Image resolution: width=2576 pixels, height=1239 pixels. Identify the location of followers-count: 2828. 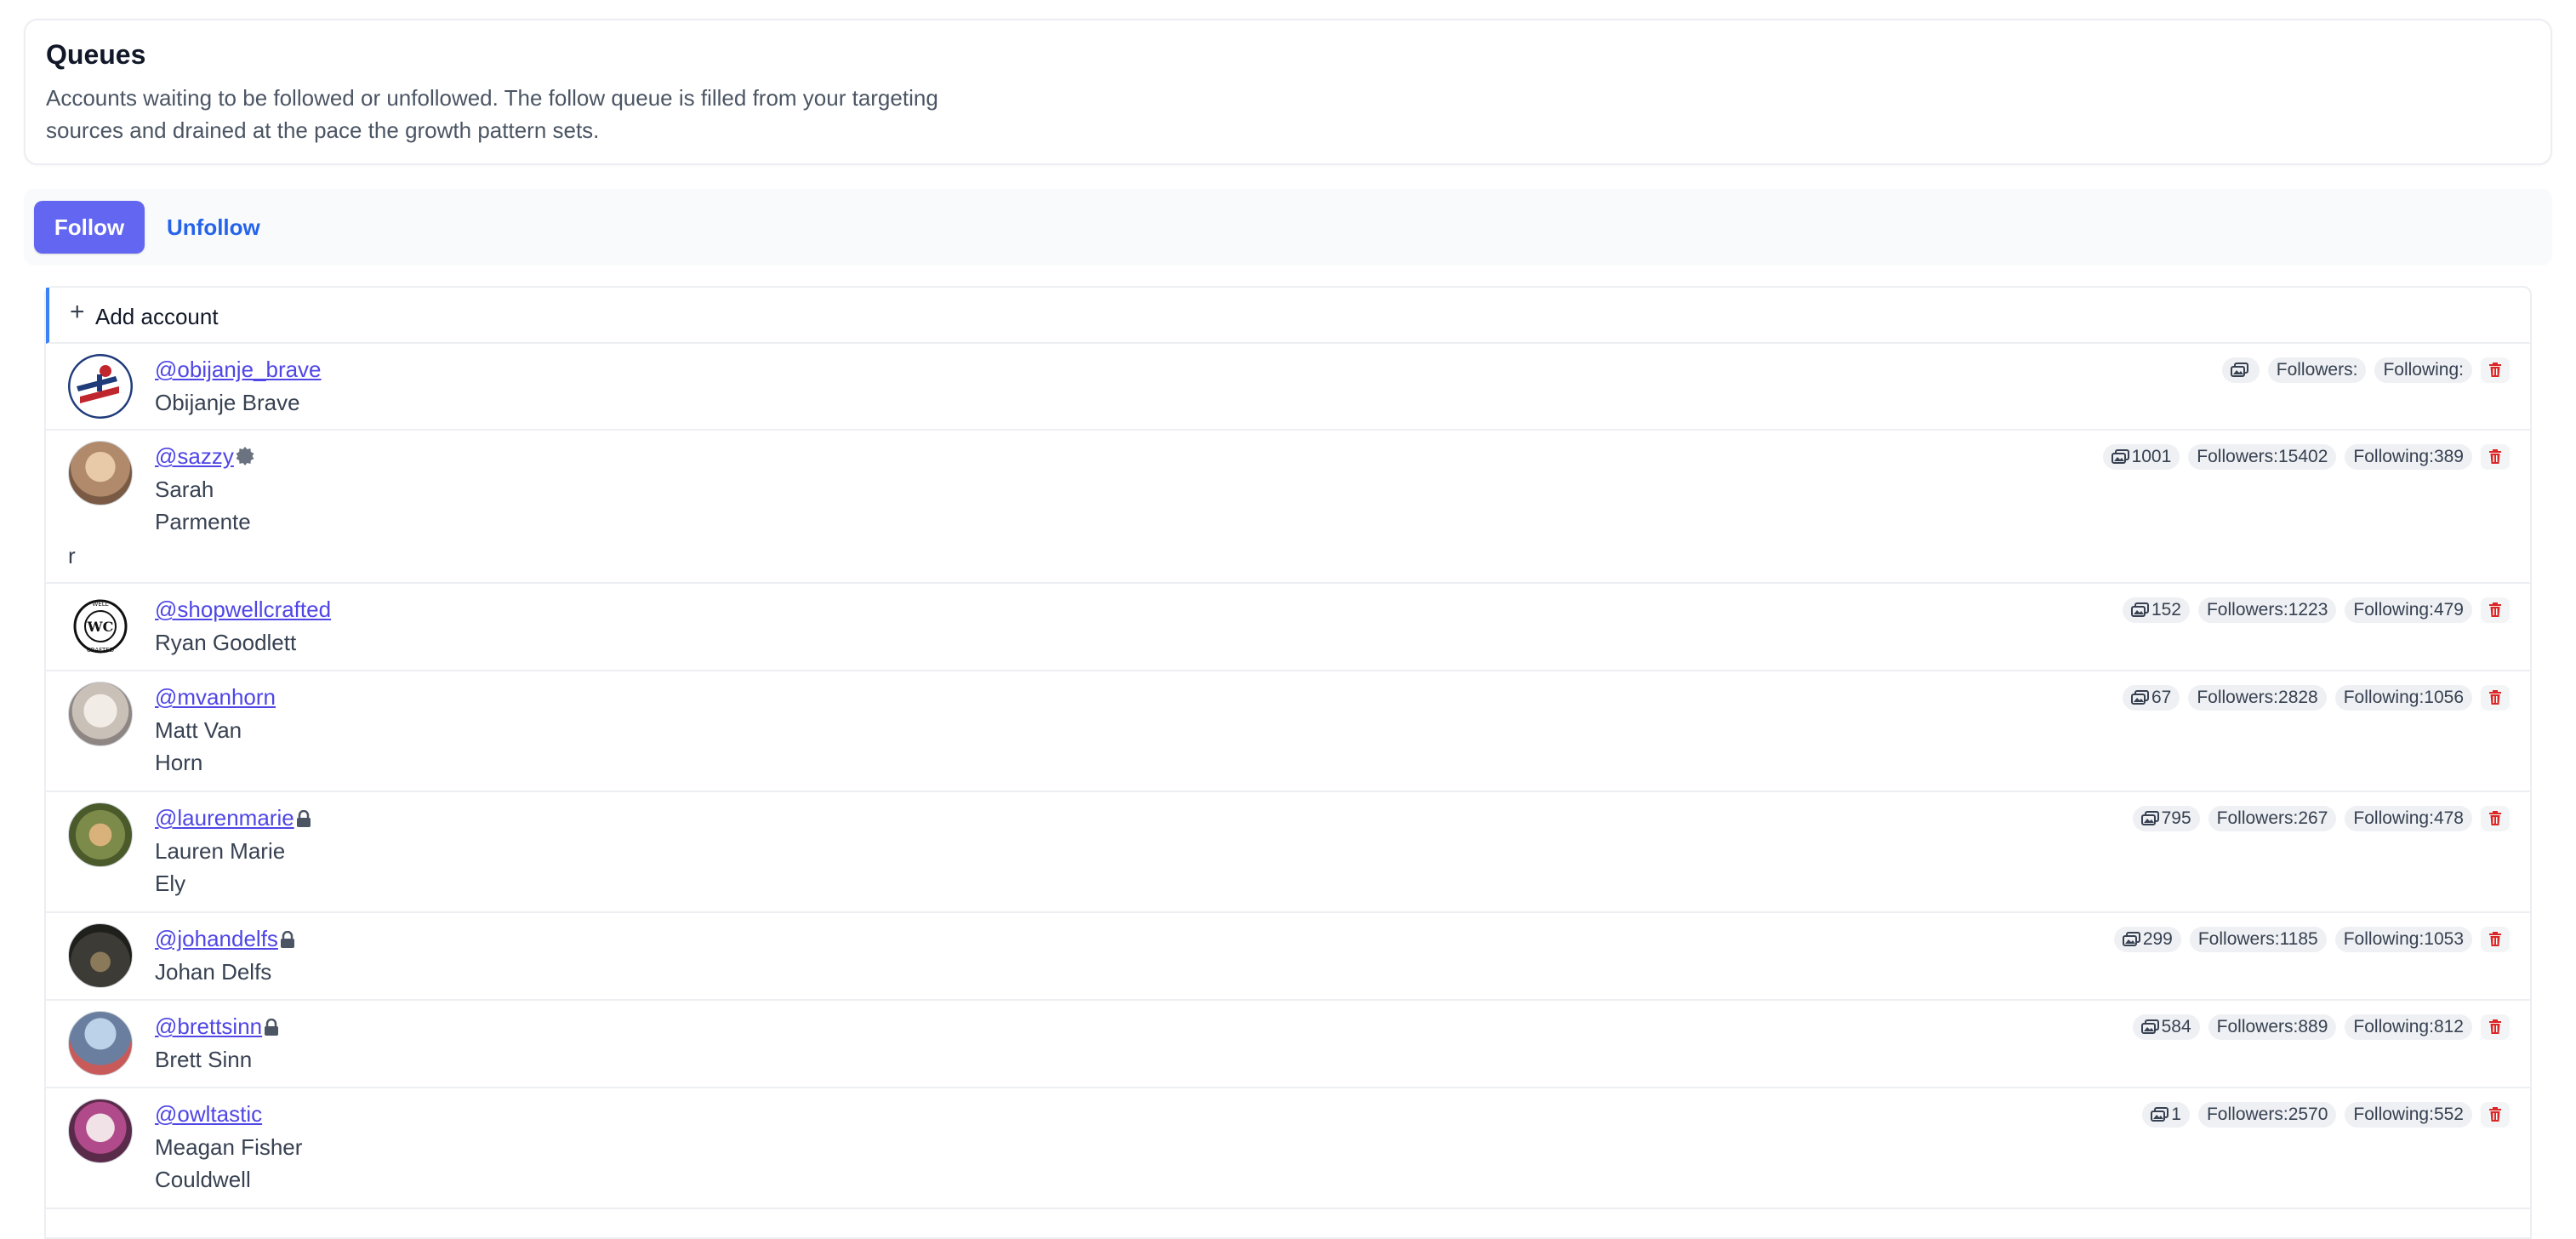
(2298, 697).